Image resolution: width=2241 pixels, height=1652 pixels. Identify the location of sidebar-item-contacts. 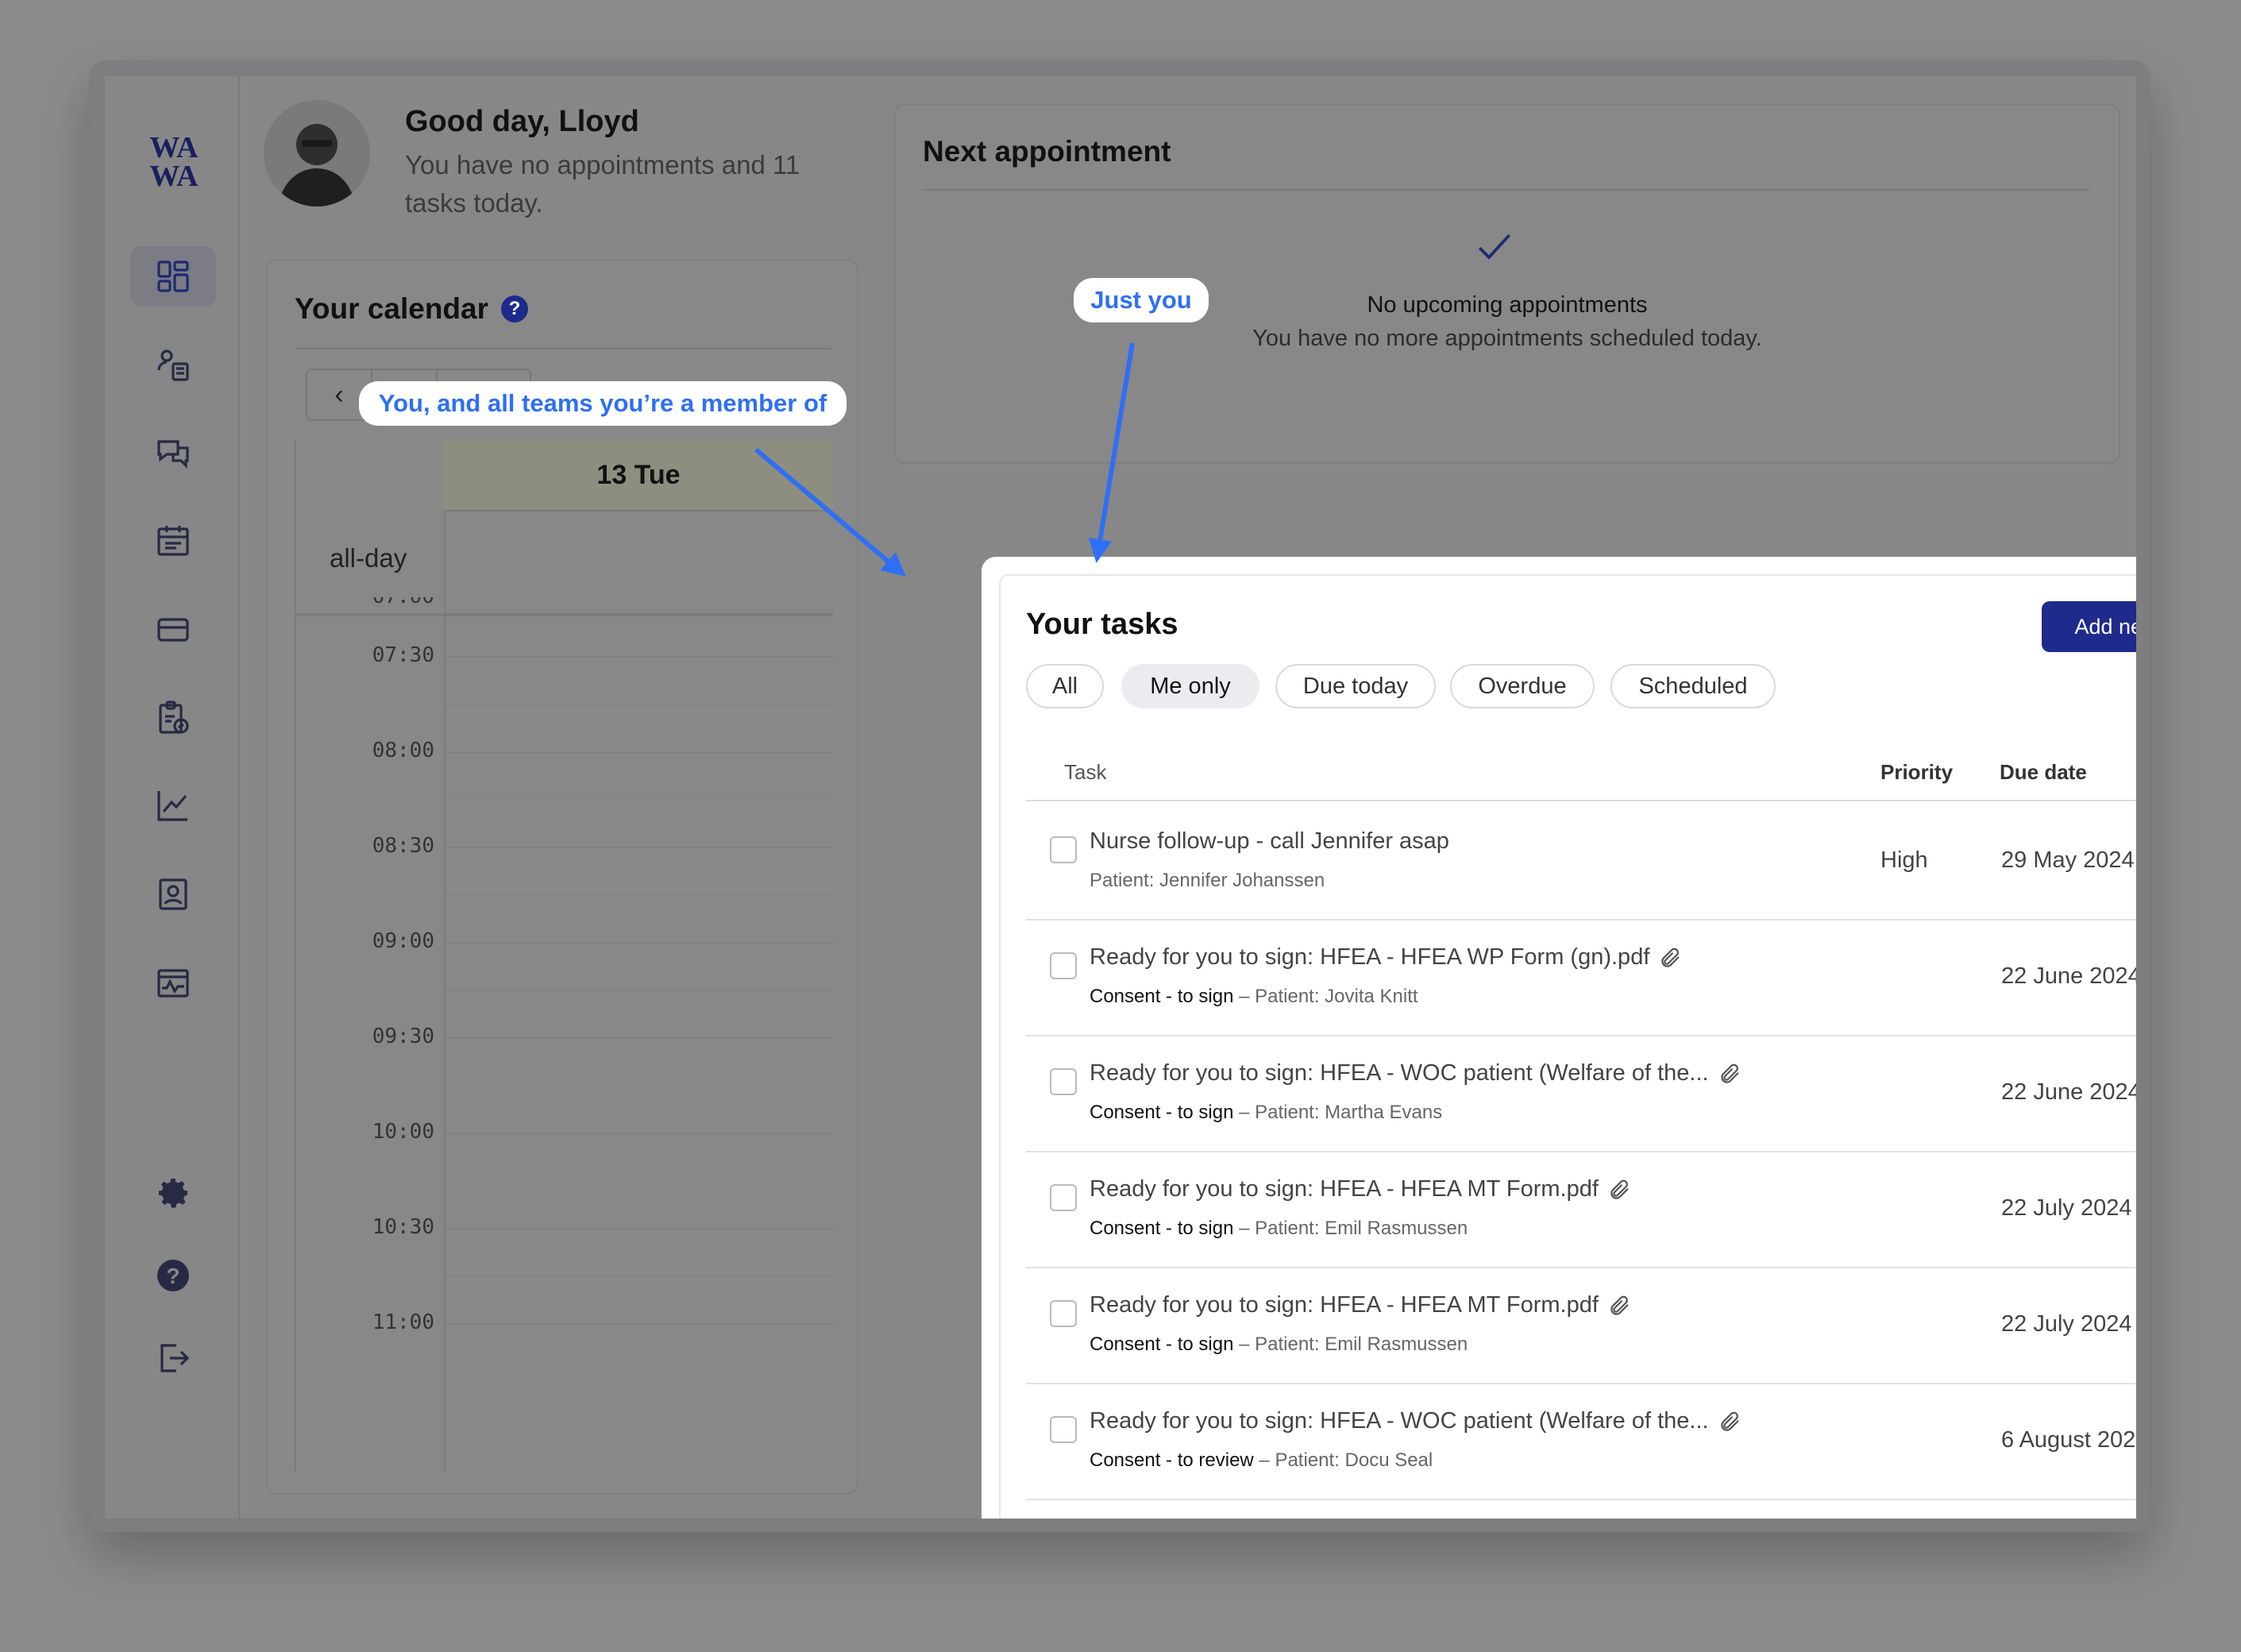
(173, 894).